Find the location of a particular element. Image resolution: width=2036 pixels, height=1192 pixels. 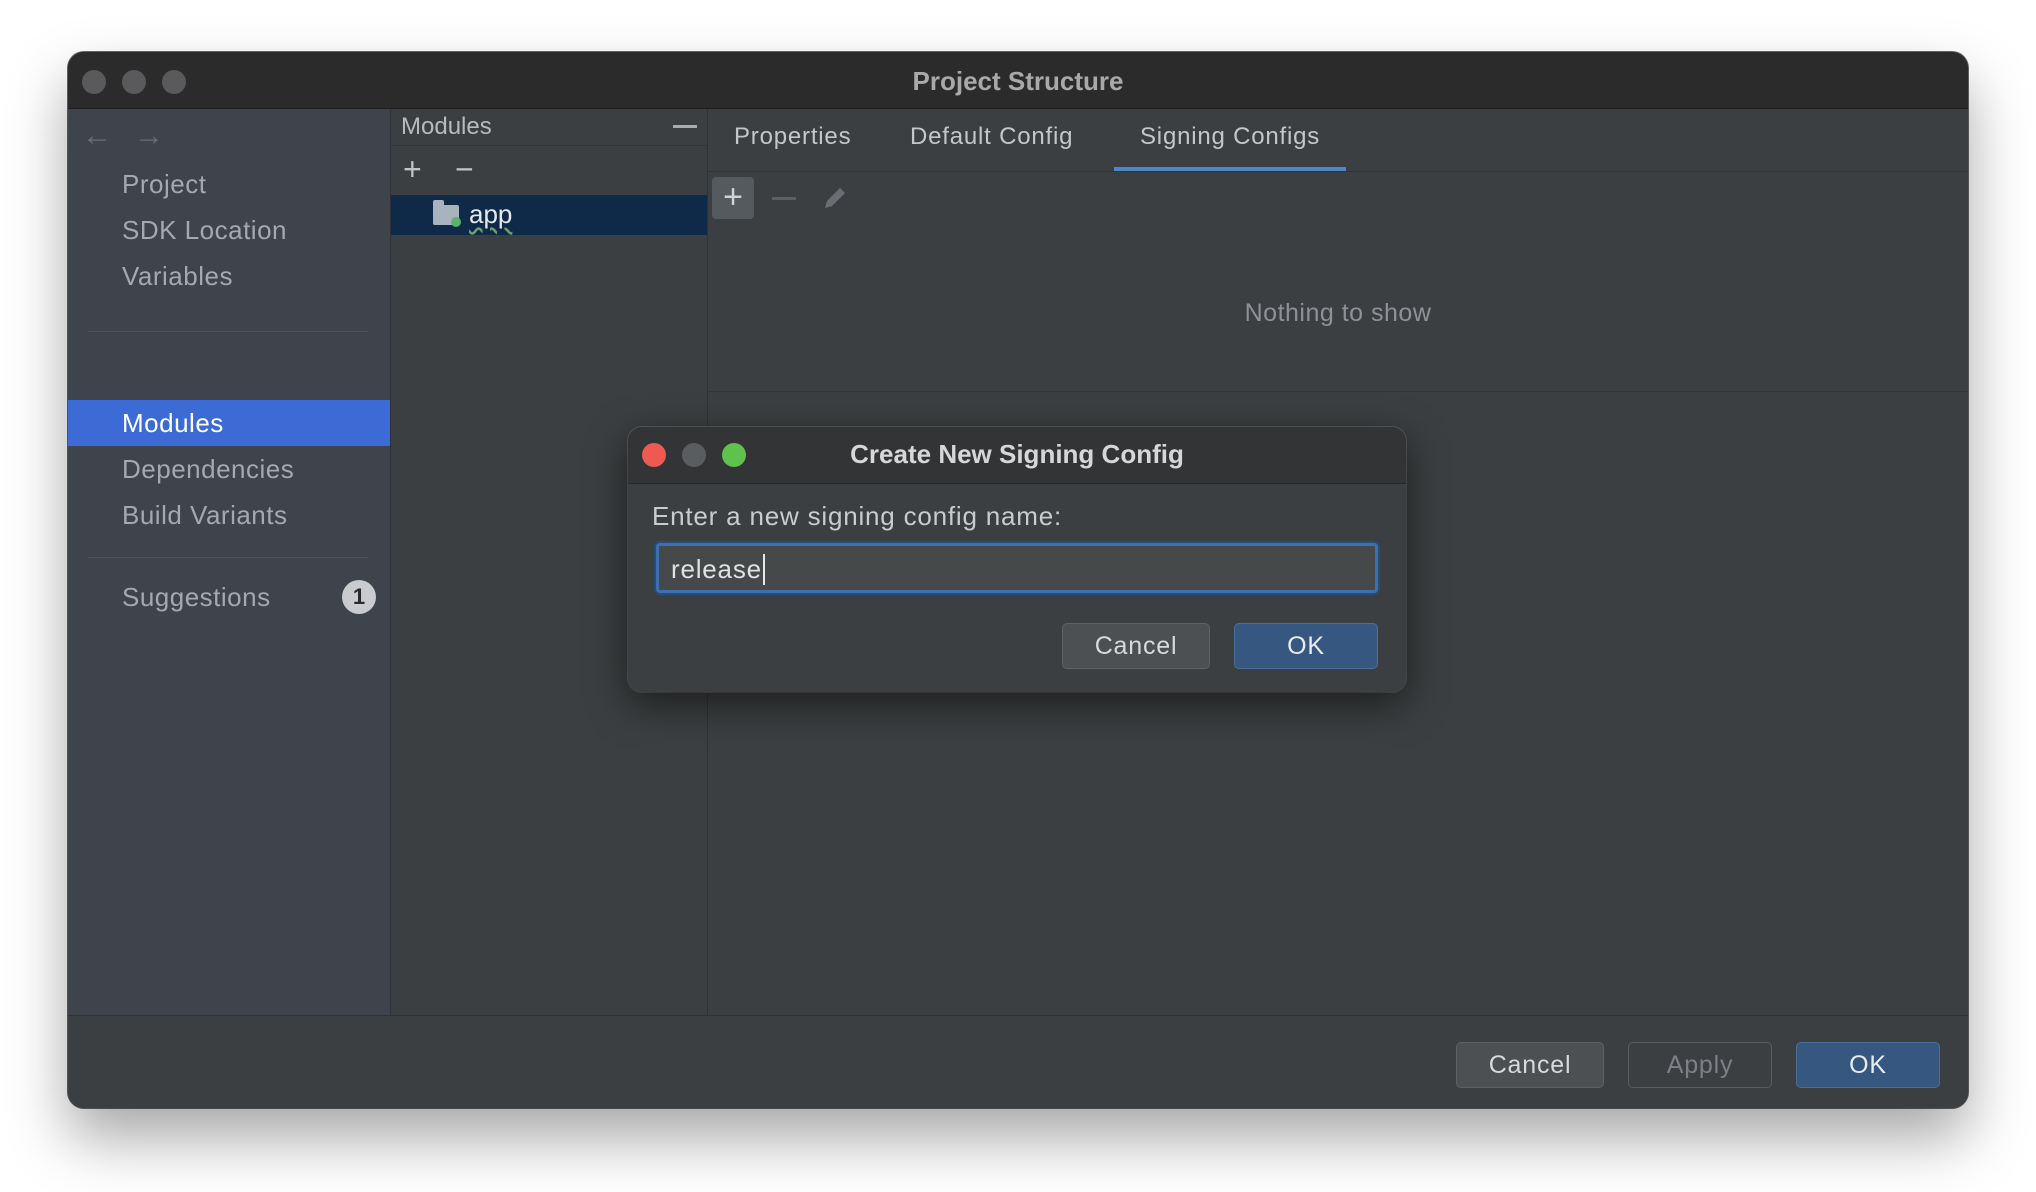

sidebar-item-variables: Variables is located at coordinates (229, 276).